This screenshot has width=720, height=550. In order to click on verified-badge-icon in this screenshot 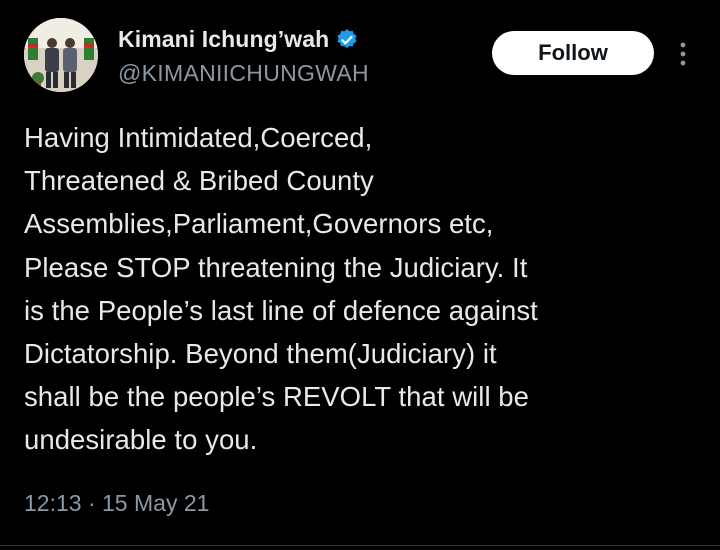, I will do `click(347, 40)`.